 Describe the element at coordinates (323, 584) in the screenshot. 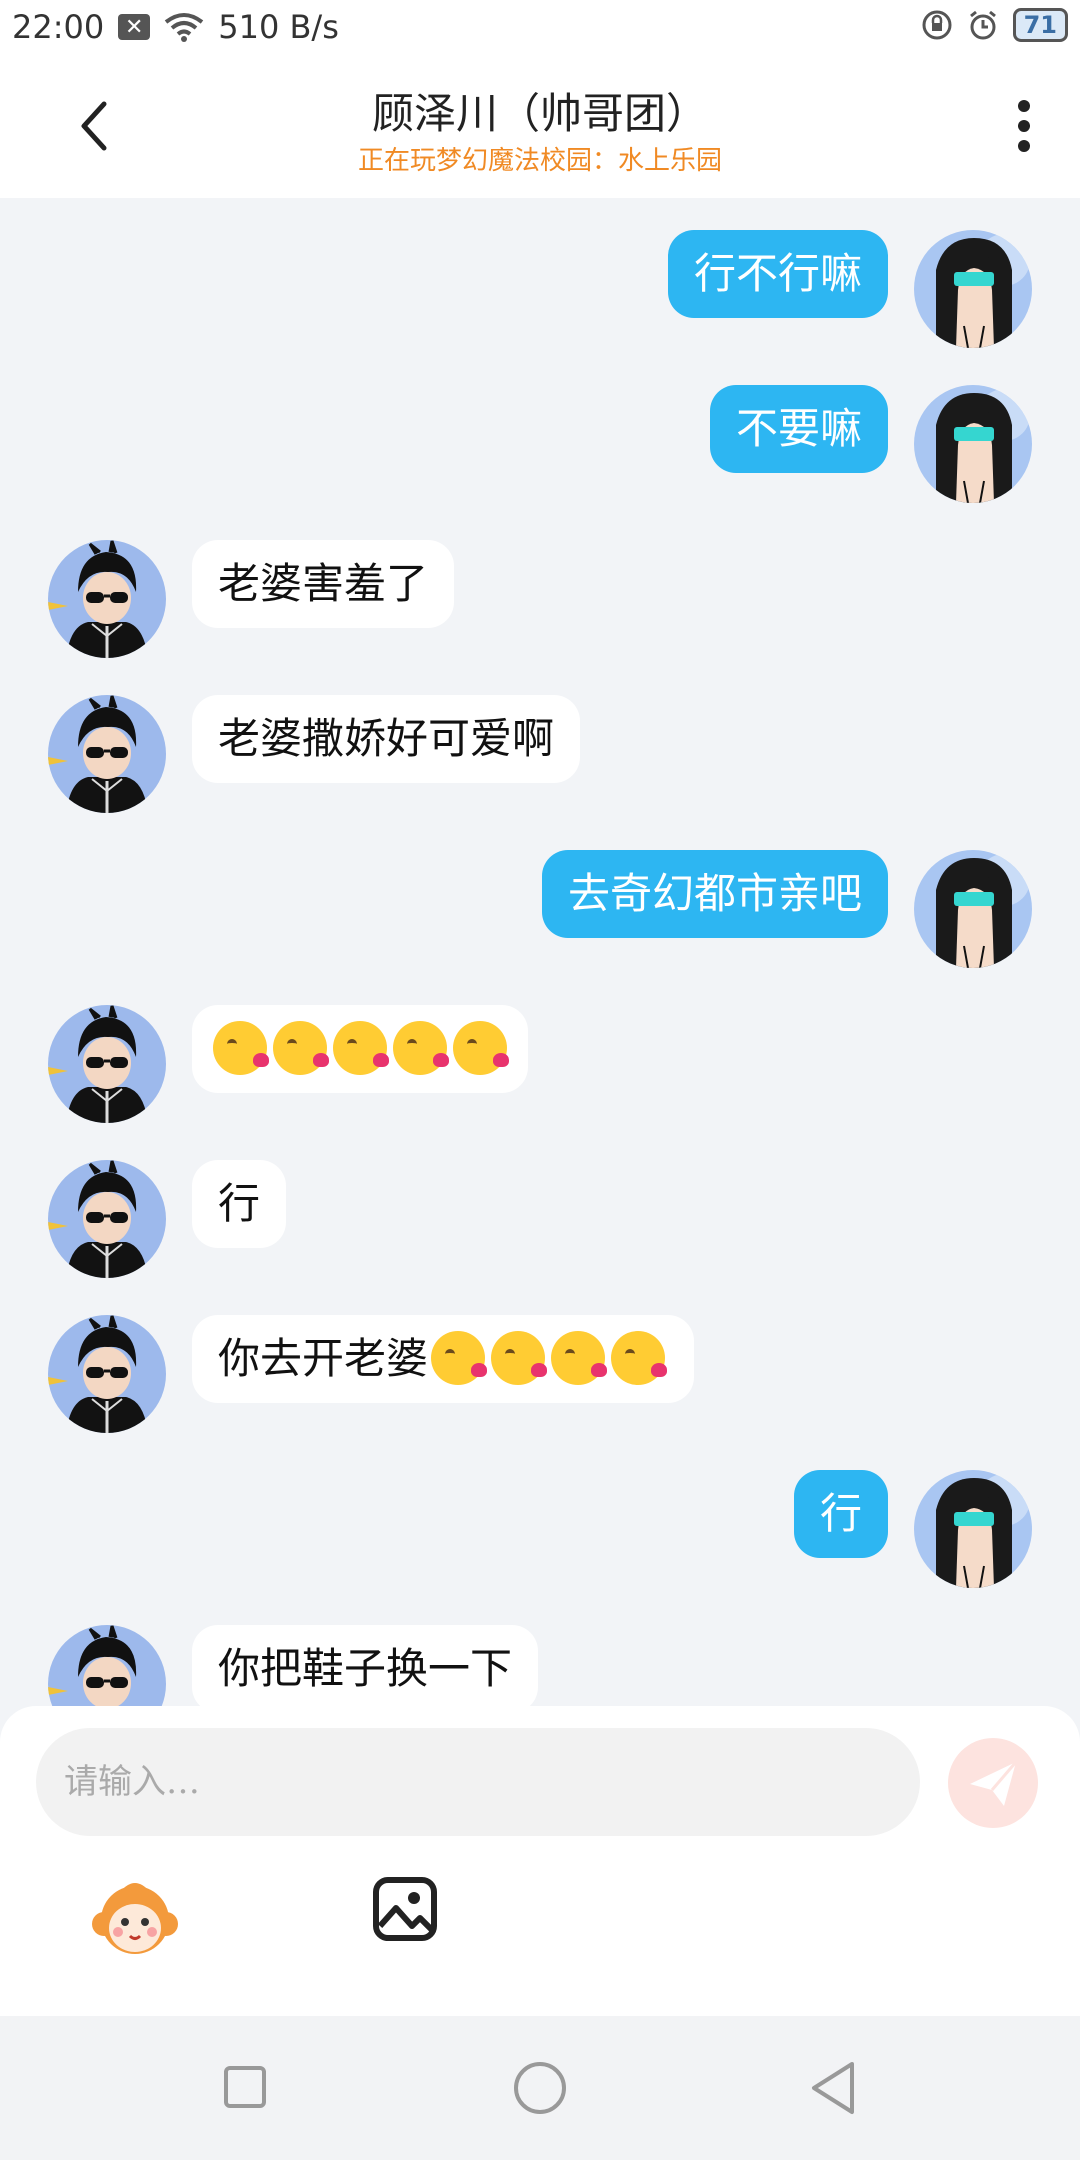

I see `message-bubble-received: 老婆害羞了` at that location.